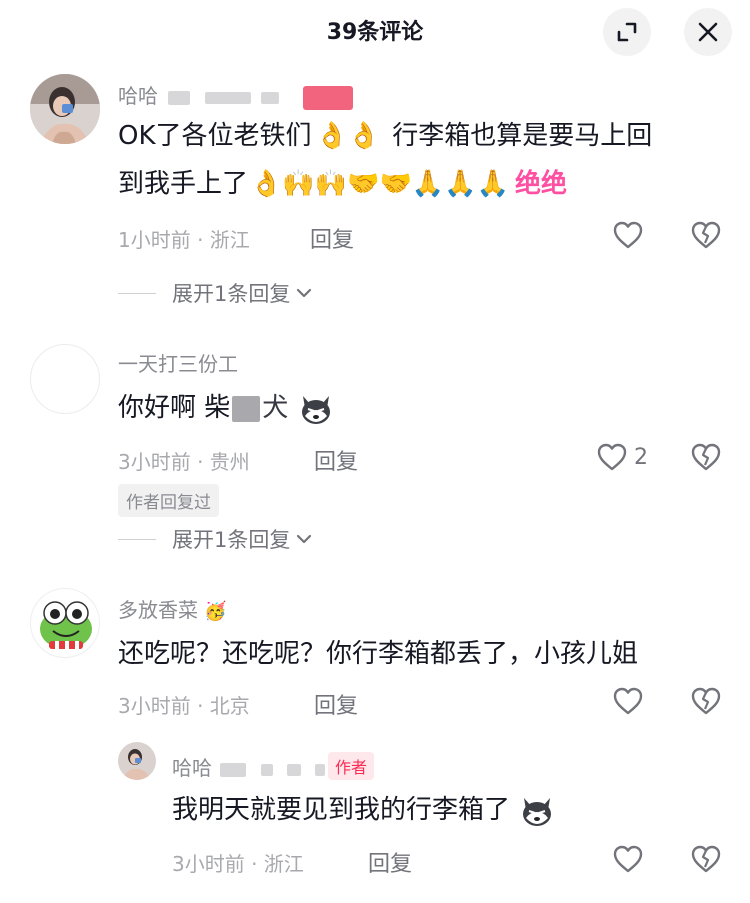 The width and height of the screenshot is (750, 903). I want to click on like-button: 2, so click(622, 457).